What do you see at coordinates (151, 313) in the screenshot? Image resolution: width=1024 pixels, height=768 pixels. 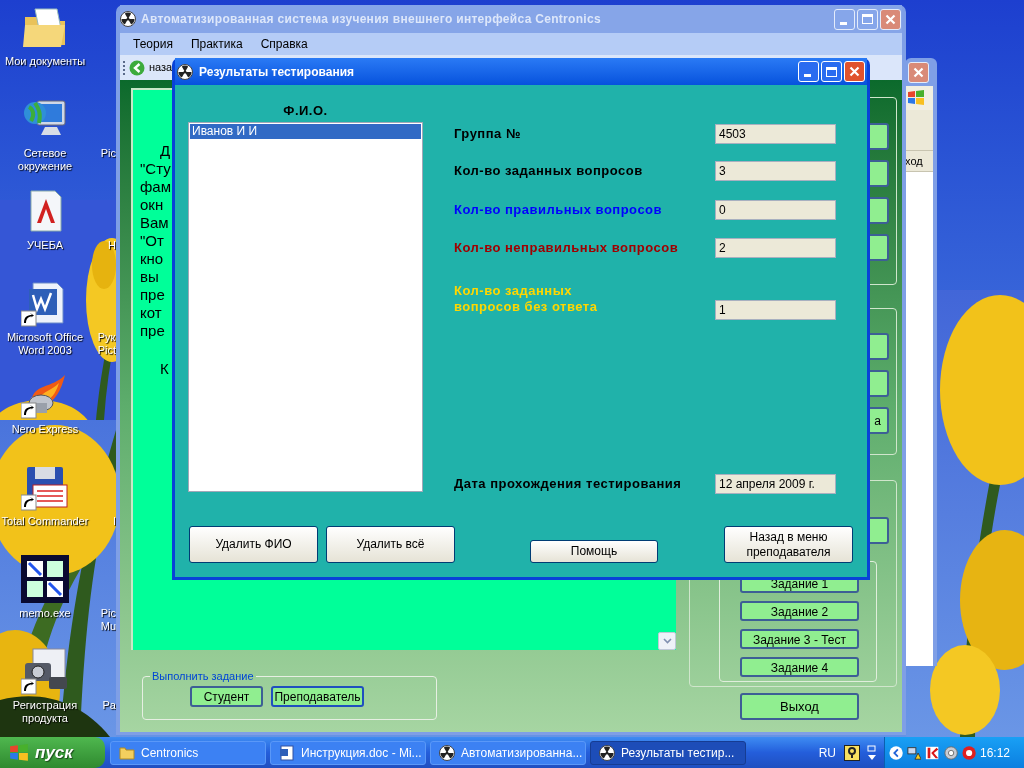 I see `text-line: кот` at bounding box center [151, 313].